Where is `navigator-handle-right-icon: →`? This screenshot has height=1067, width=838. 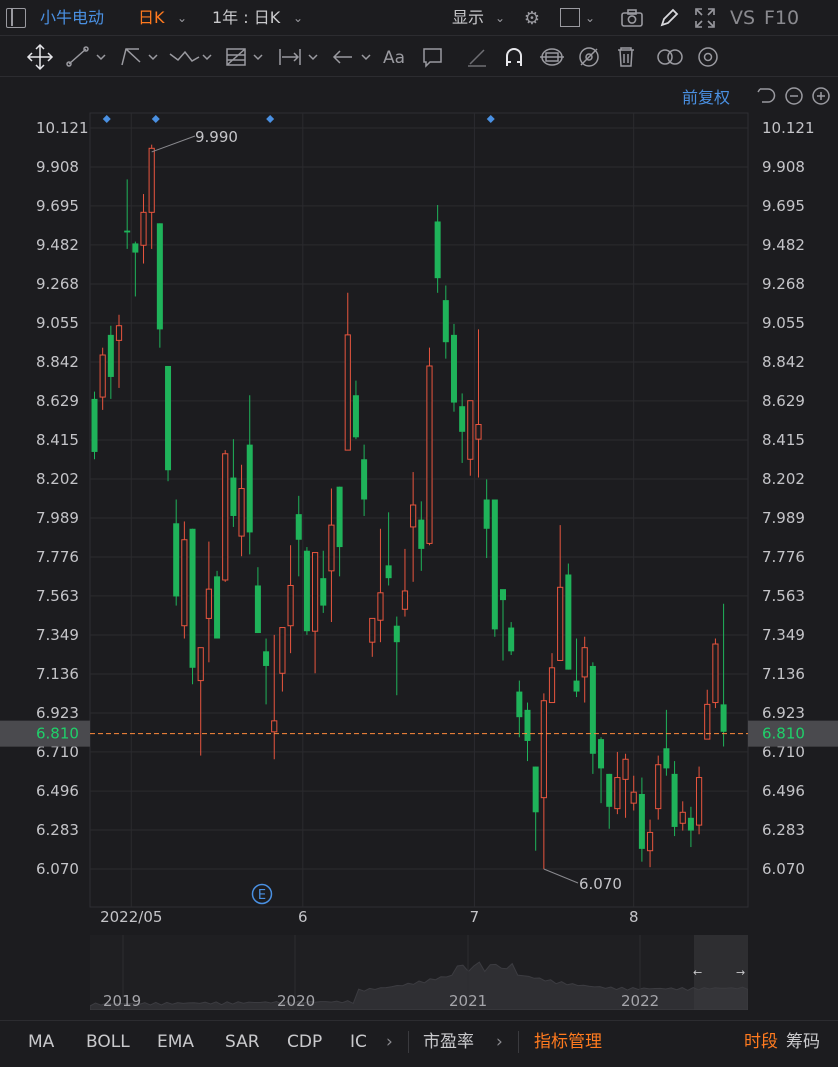 navigator-handle-right-icon: → is located at coordinates (740, 972).